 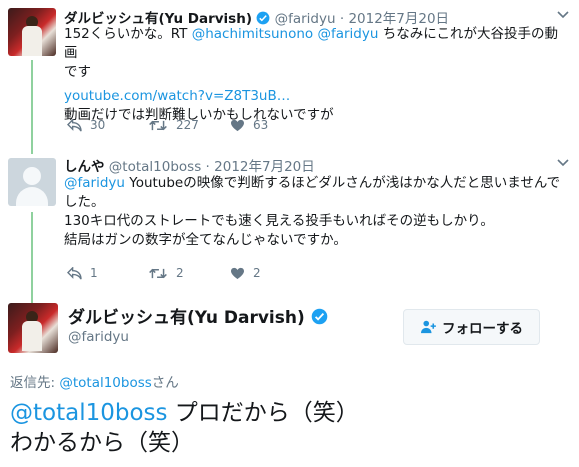 I want to click on like-count: 2, so click(x=257, y=273).